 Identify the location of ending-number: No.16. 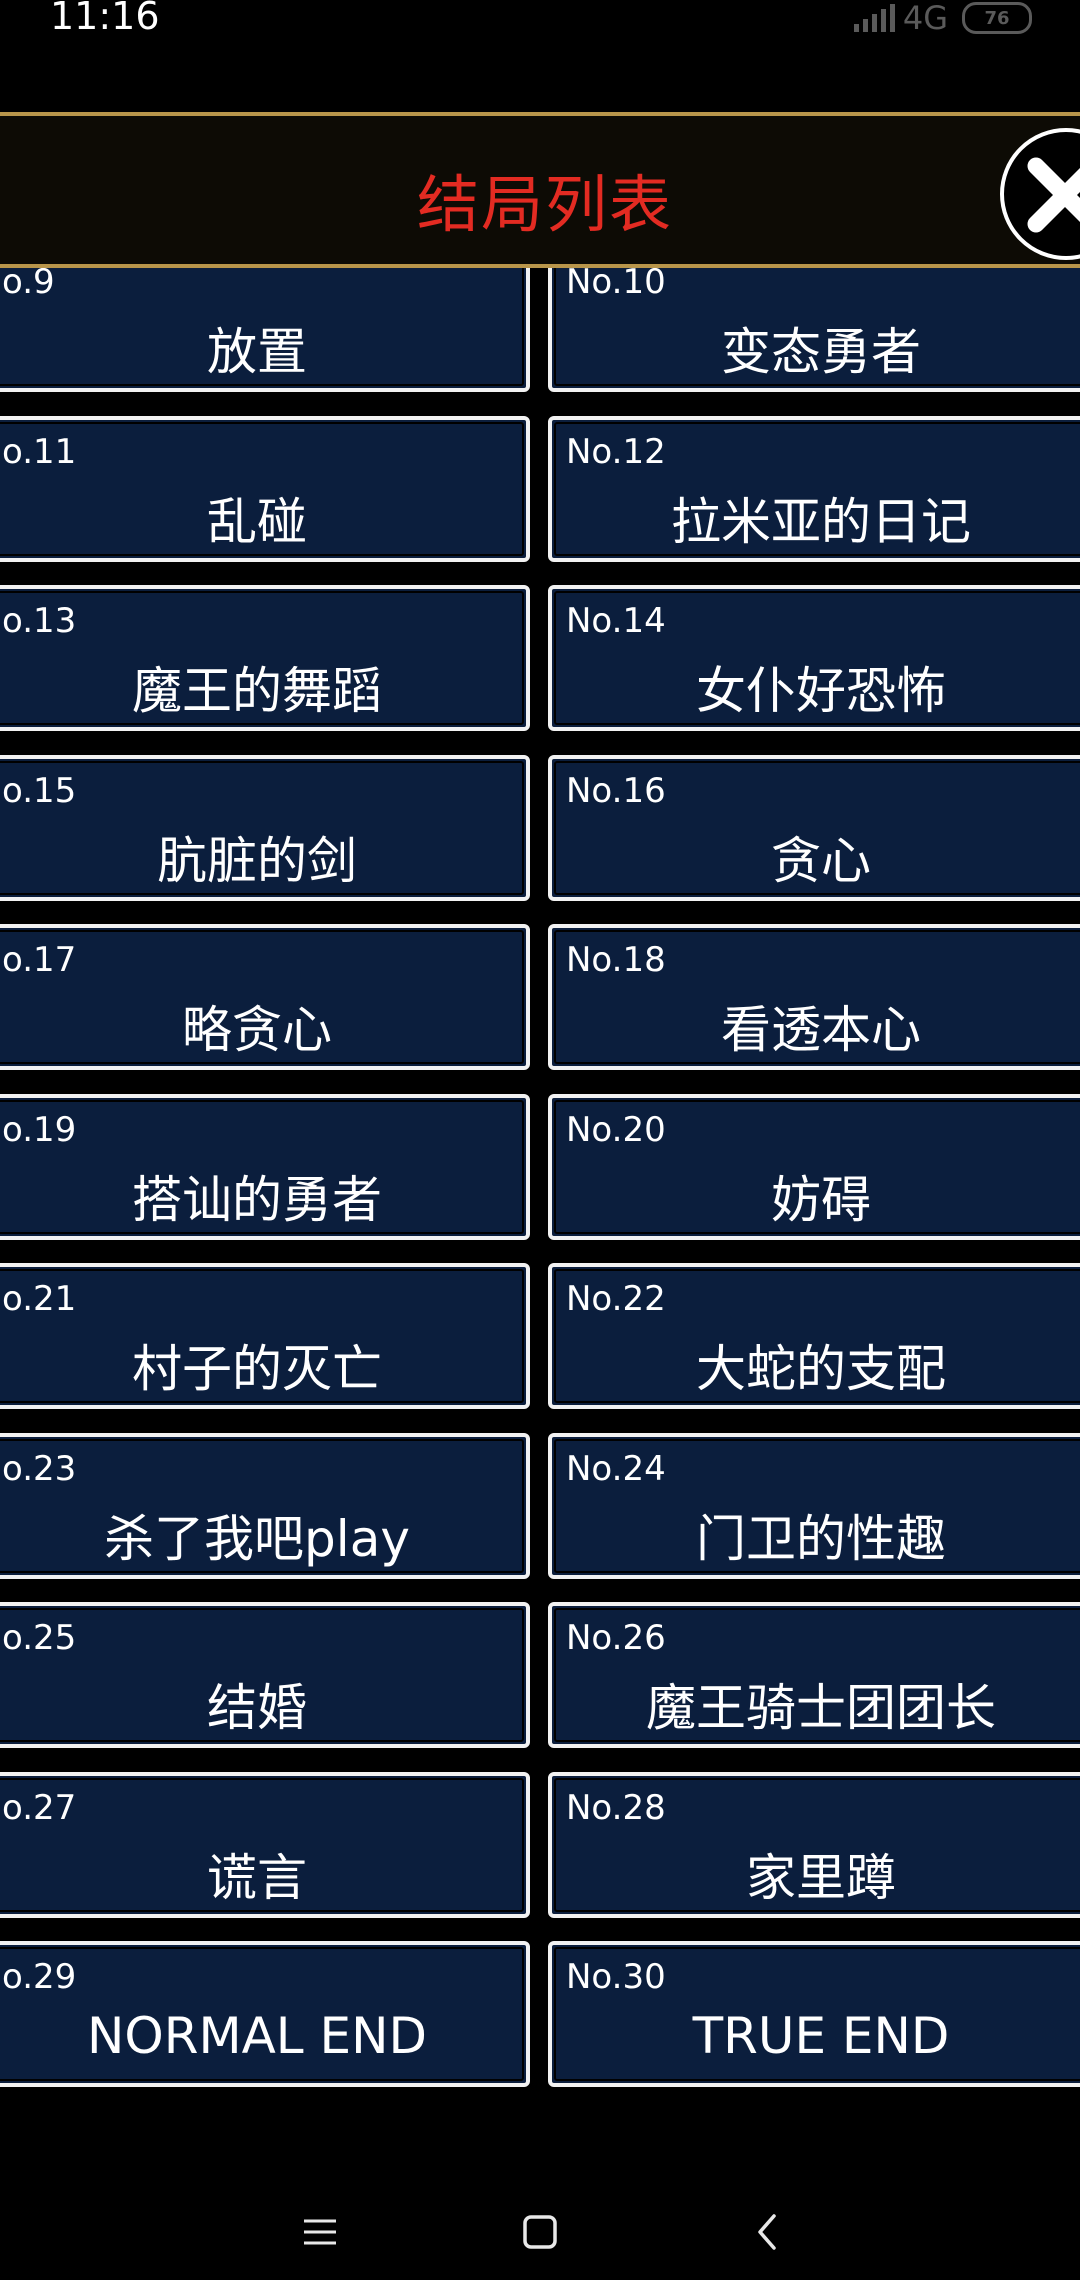
(616, 791).